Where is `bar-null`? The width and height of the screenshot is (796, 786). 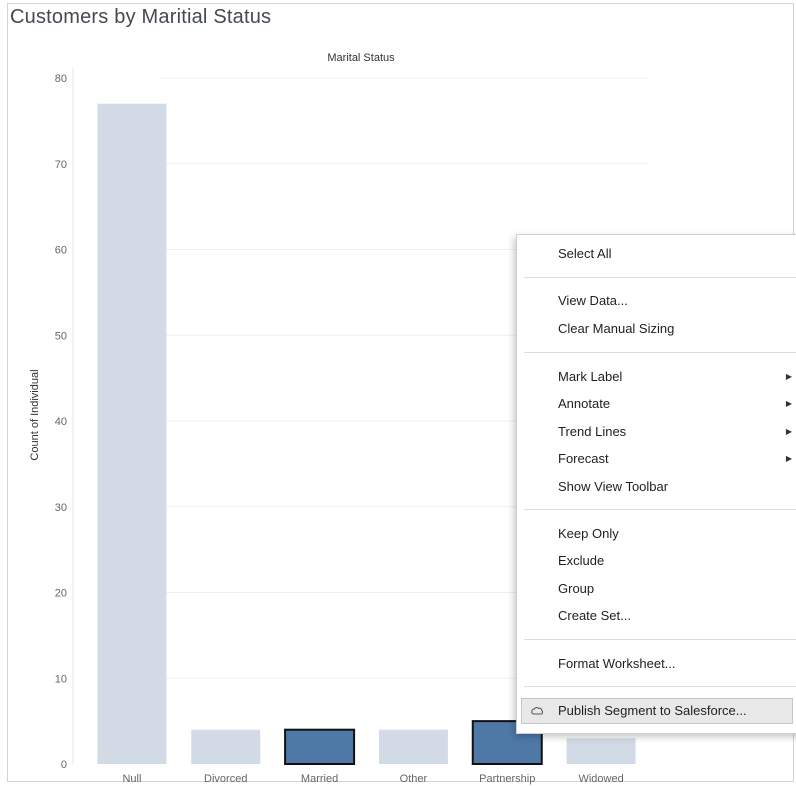
bar-null is located at coordinates (132, 434).